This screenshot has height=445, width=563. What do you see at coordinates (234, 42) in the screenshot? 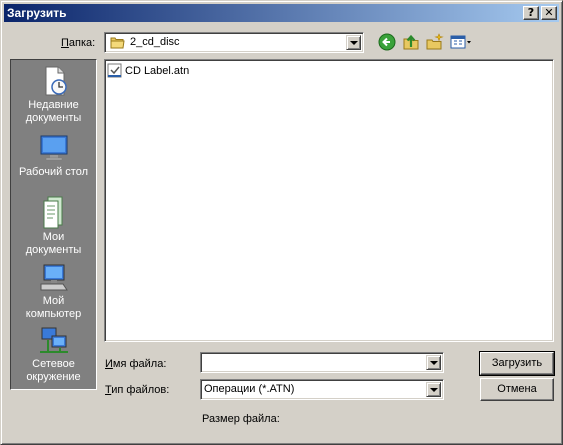
I see `lookin-combo: 2_cd_disc` at bounding box center [234, 42].